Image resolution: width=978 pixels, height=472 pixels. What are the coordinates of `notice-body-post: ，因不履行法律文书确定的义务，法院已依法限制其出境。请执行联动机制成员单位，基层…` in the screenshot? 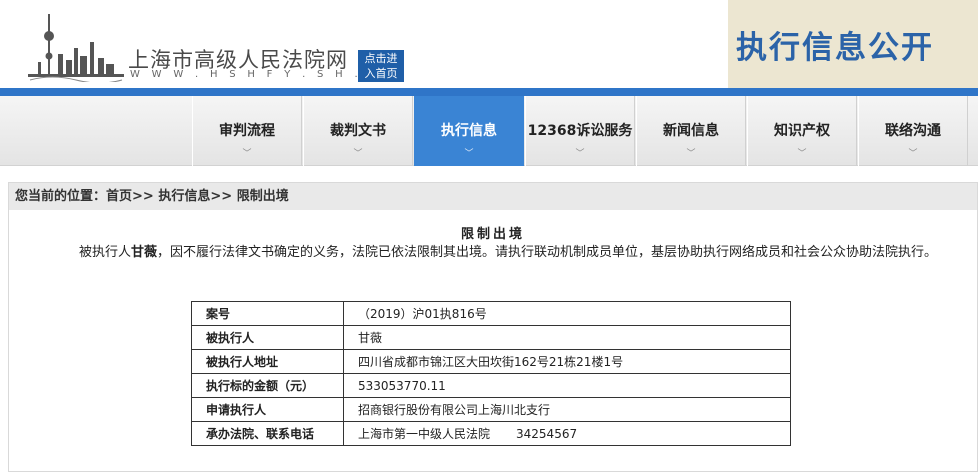 It's located at (547, 252).